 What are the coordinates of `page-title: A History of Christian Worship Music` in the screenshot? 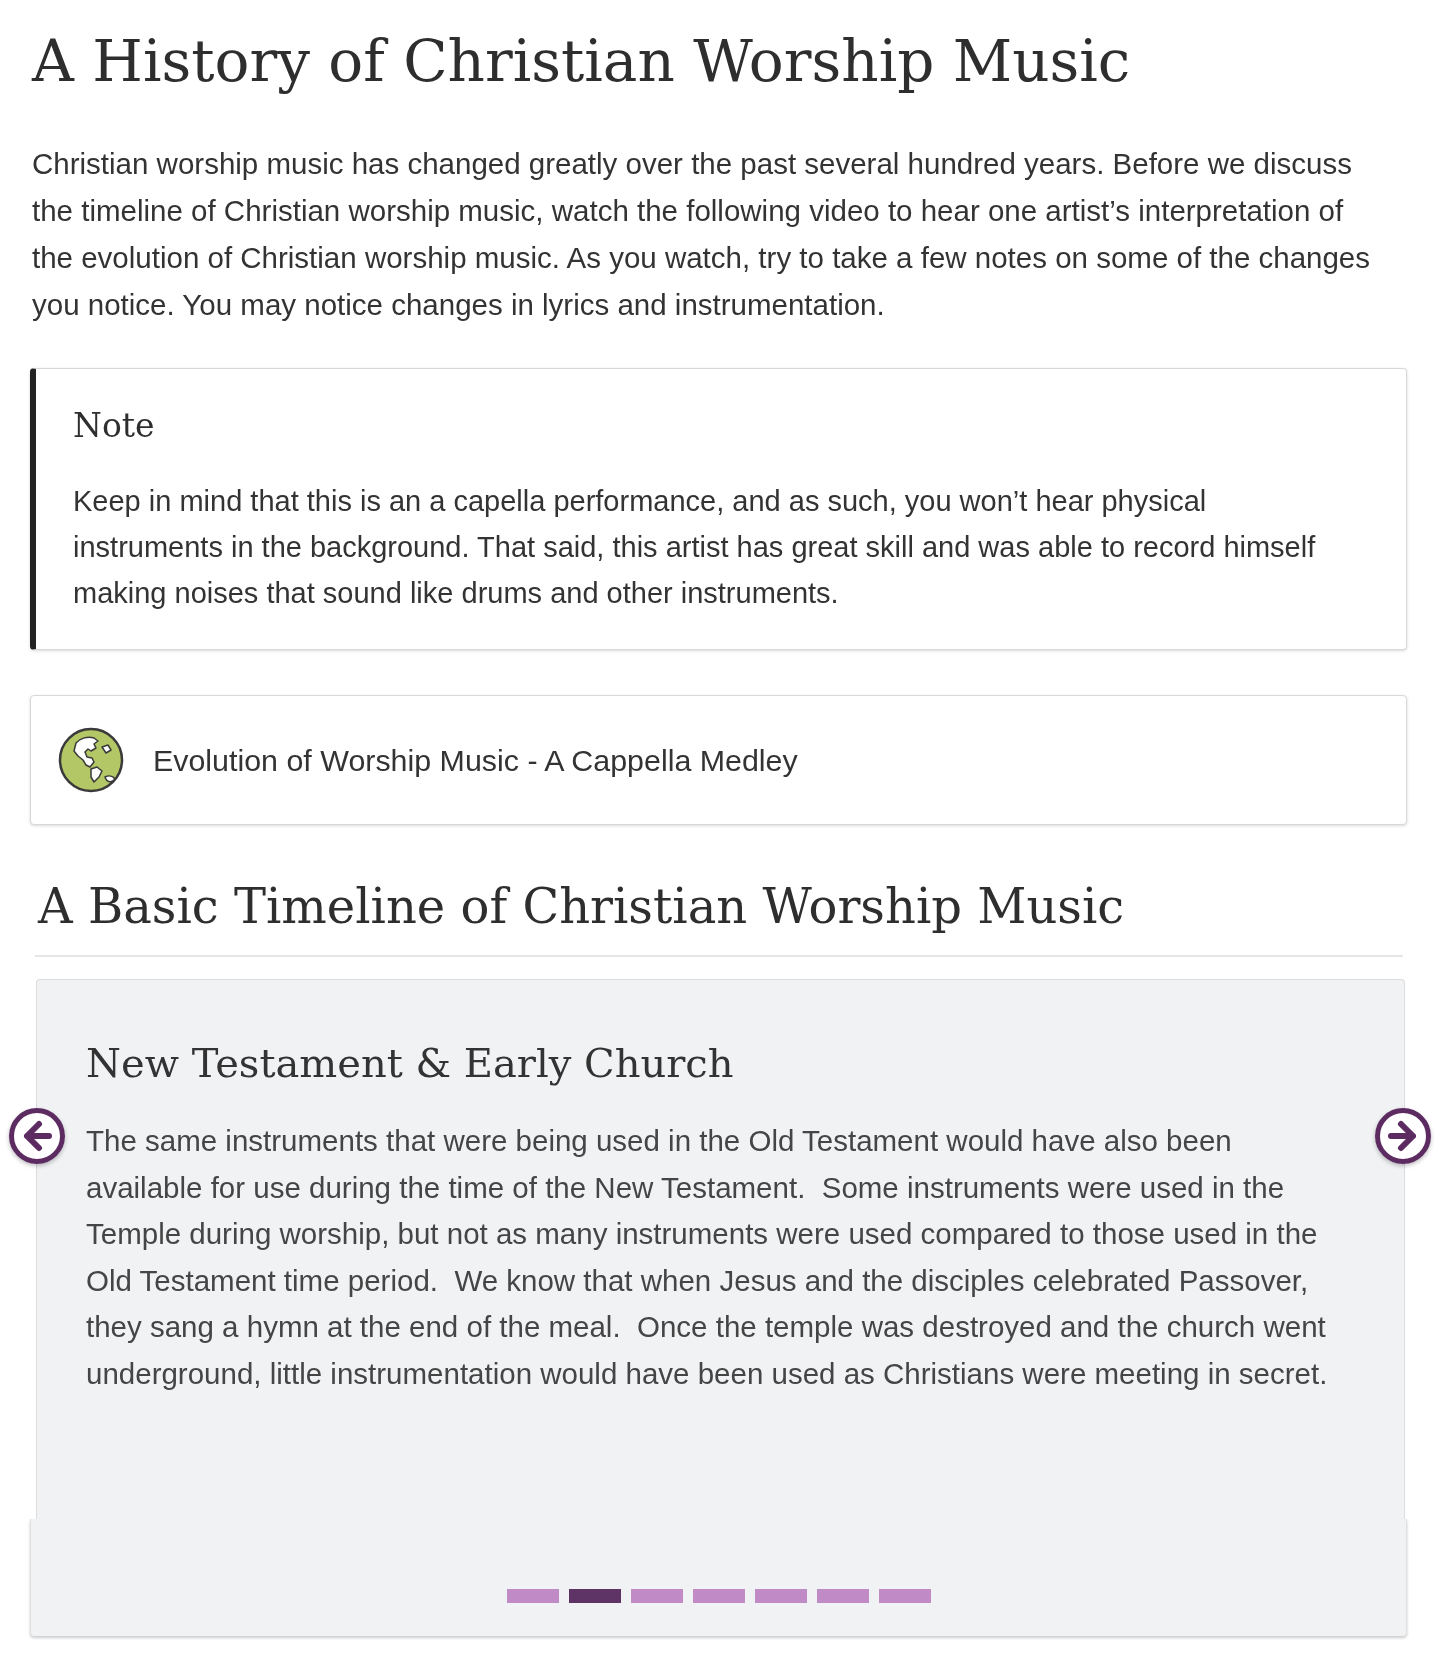 It's located at (581, 61).